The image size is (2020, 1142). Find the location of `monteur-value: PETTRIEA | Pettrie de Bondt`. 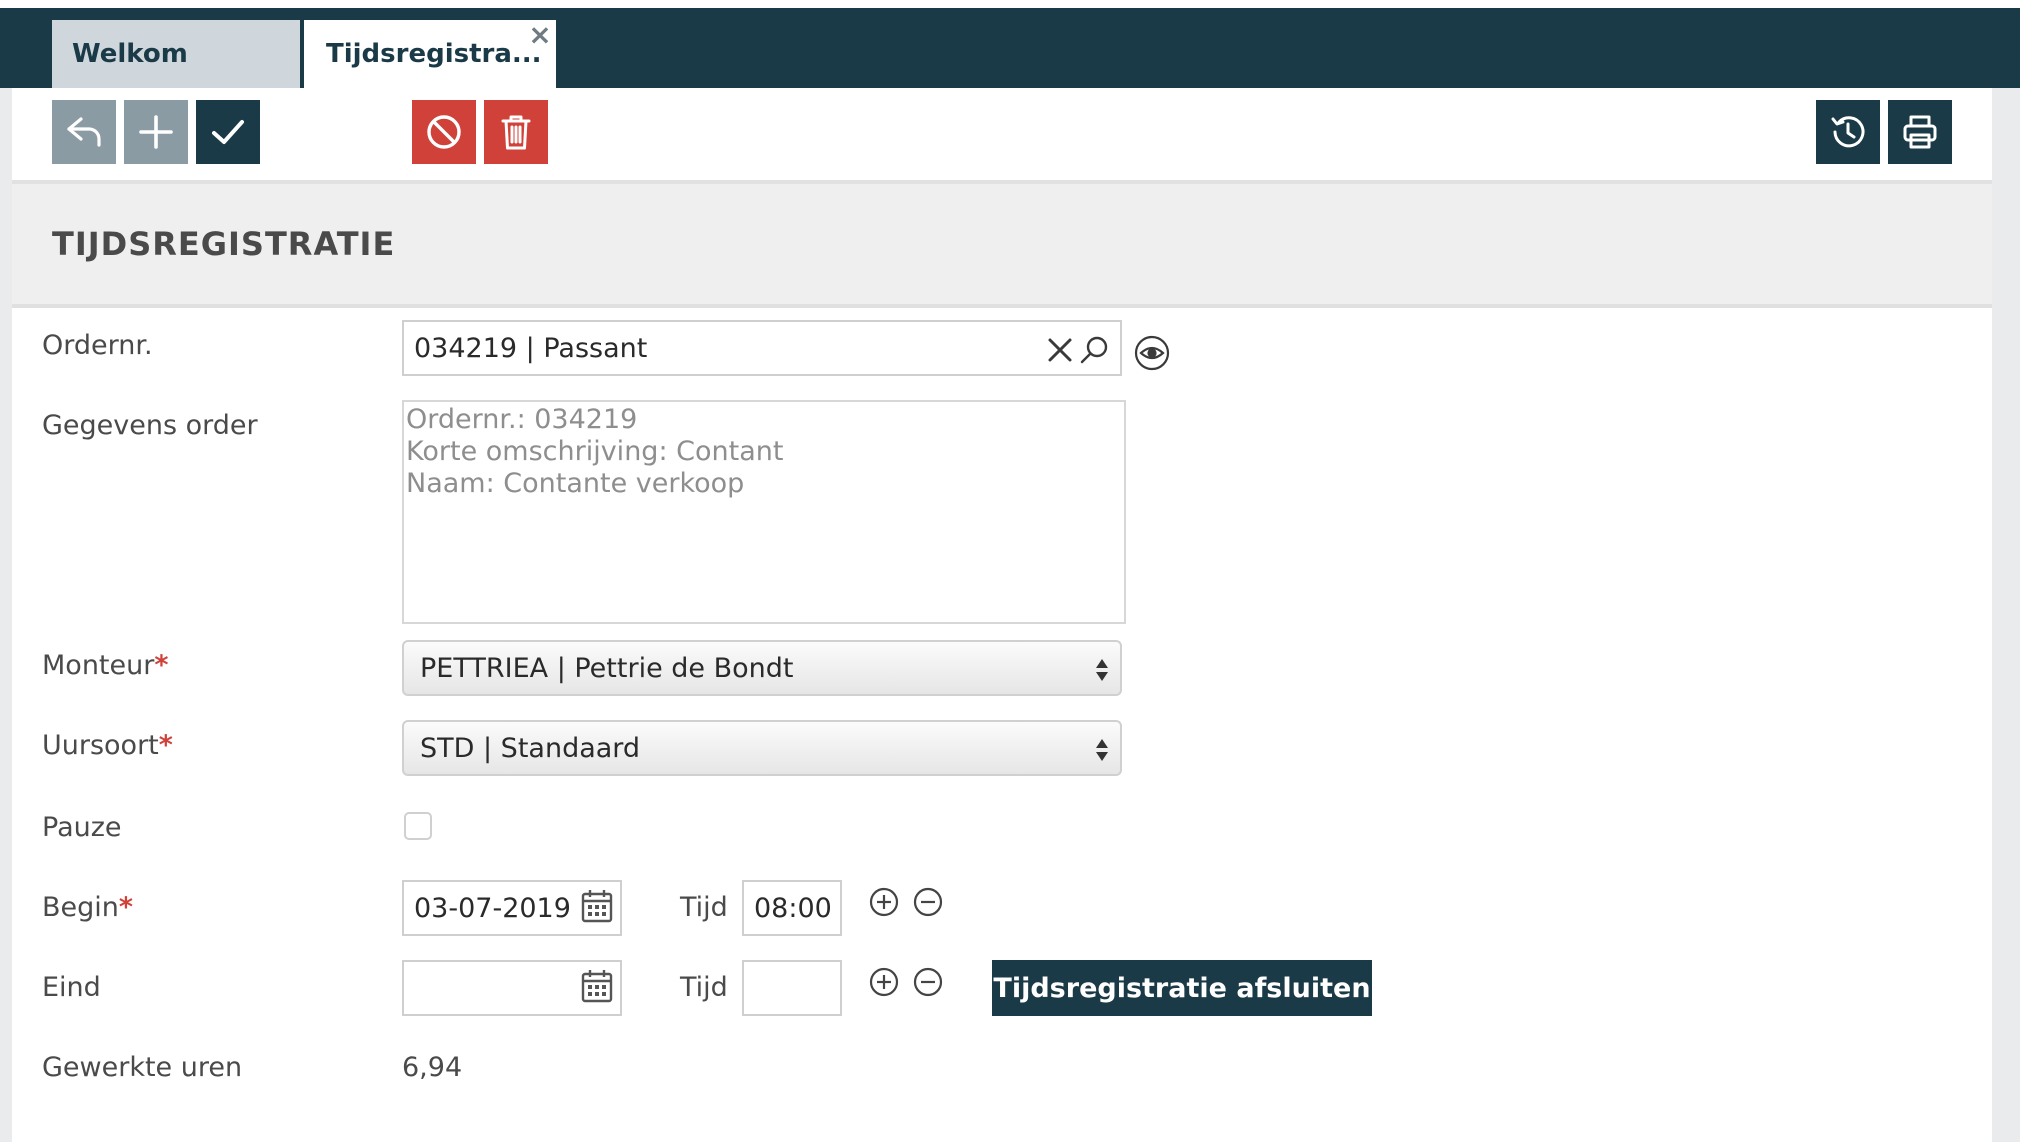

monteur-value: PETTRIEA | Pettrie de Bondt is located at coordinates (607, 668).